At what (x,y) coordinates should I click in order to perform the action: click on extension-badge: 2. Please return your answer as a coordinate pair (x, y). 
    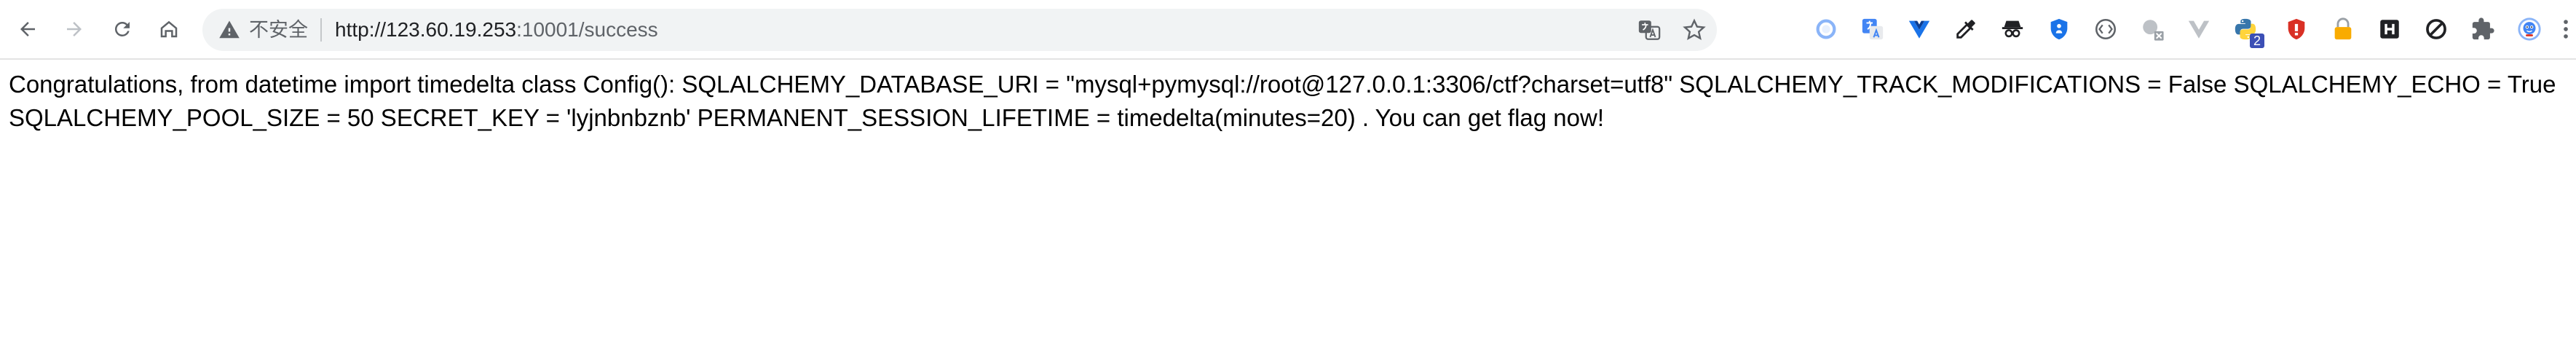
    Looking at the image, I should click on (2256, 41).